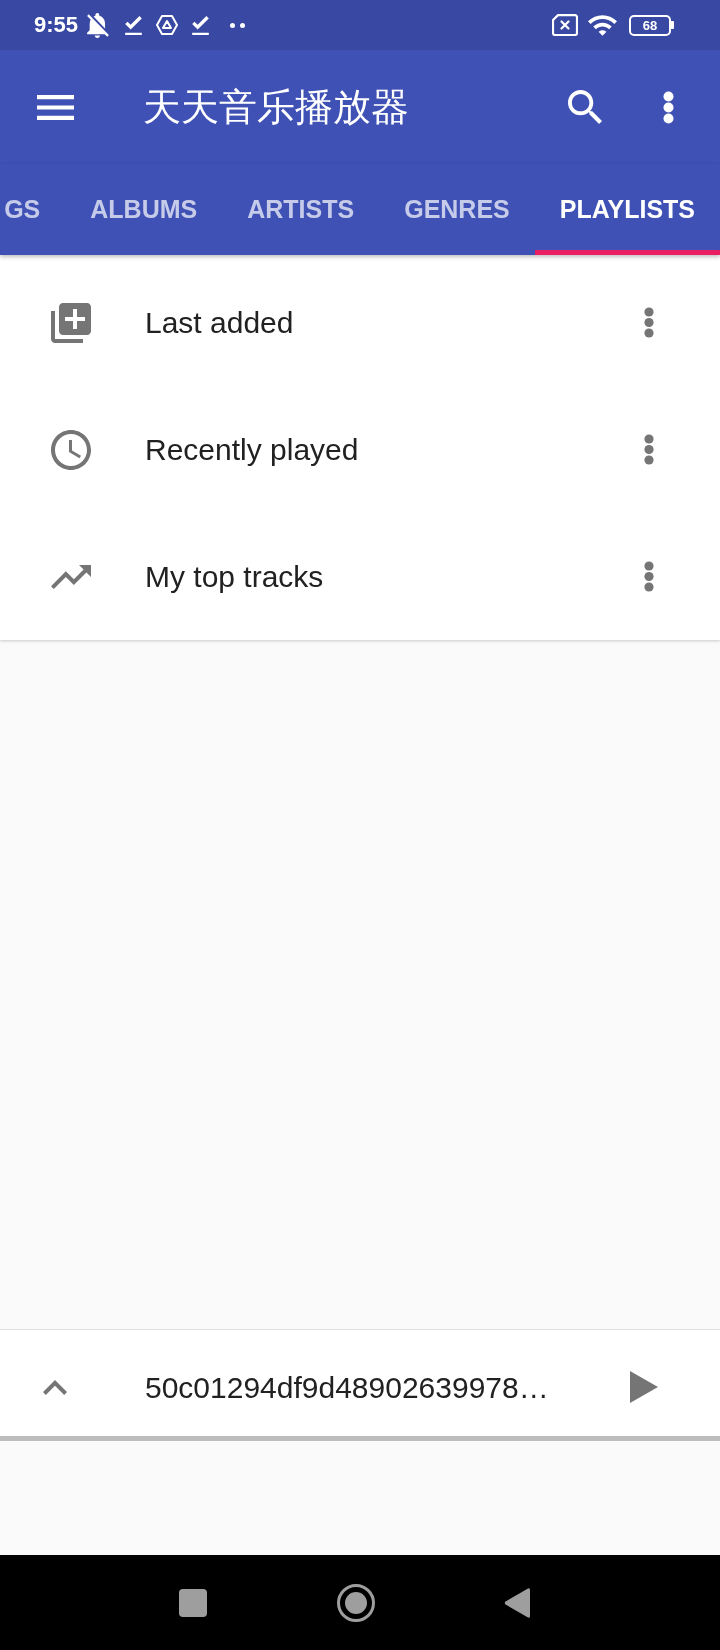 This screenshot has width=720, height=1650. I want to click on app-title: 天天音乐播放器, so click(276, 107).